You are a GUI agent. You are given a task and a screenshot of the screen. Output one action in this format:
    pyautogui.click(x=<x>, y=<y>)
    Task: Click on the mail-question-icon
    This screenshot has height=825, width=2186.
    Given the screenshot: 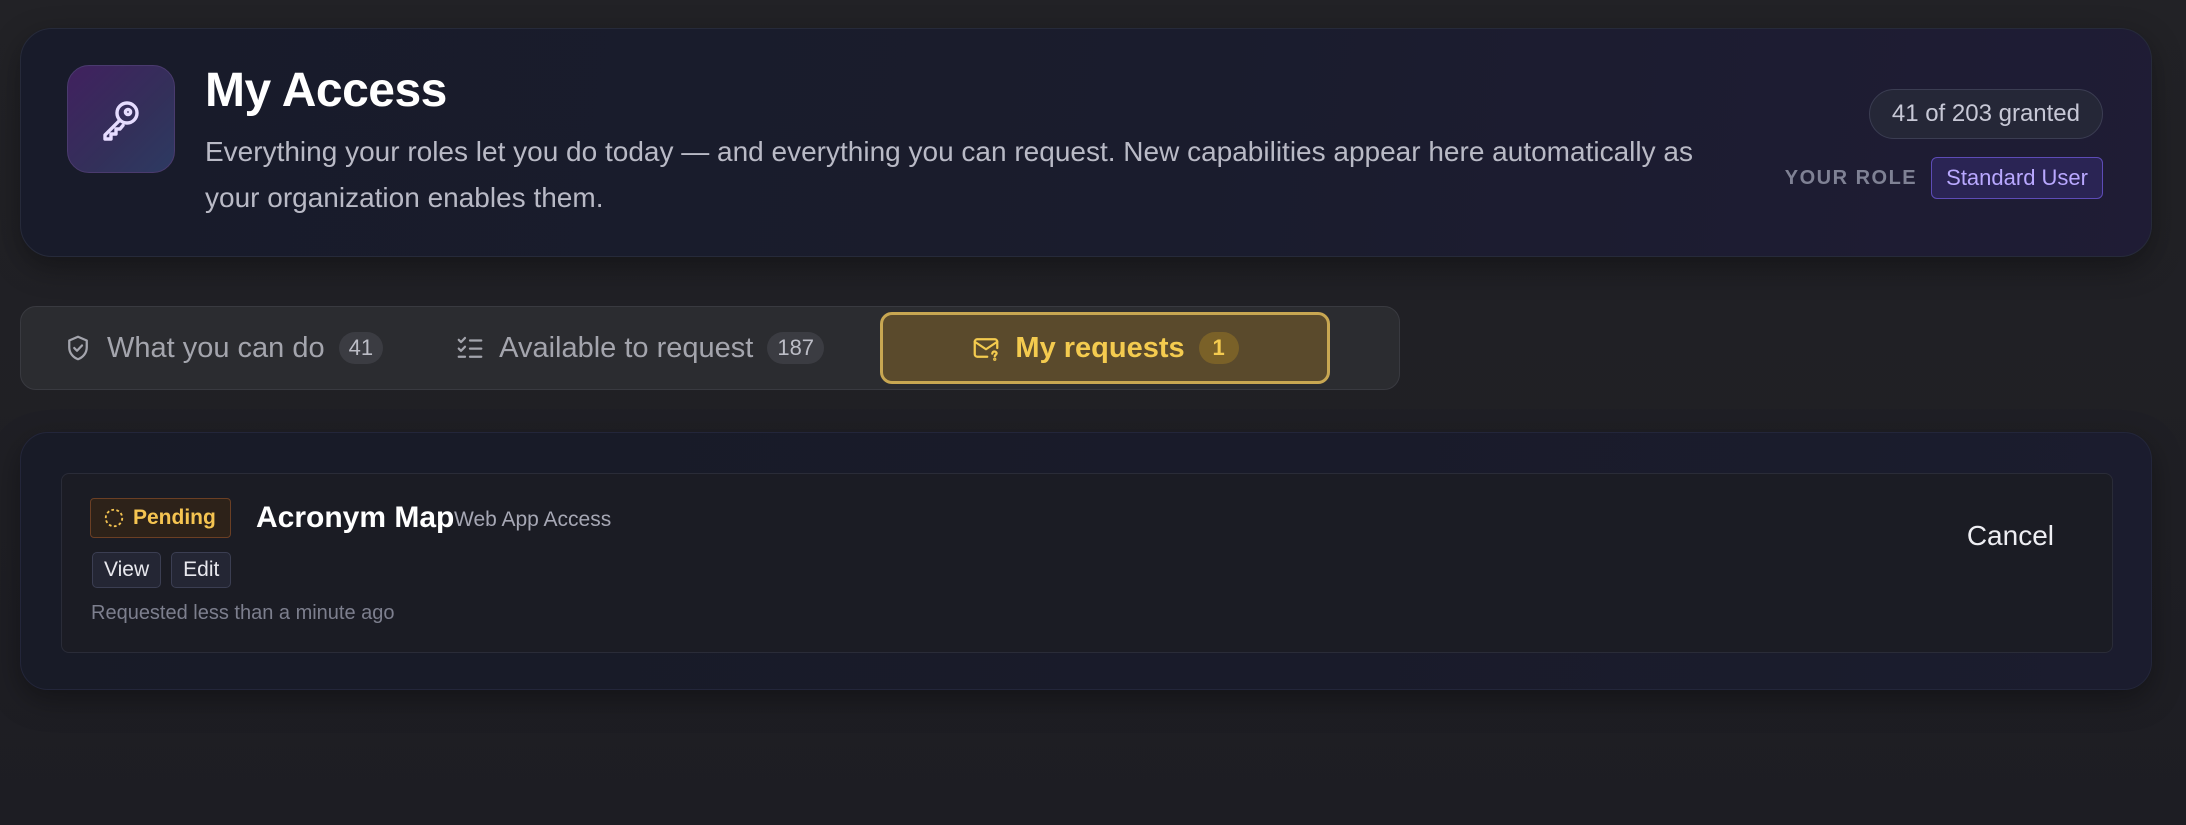 What is the action you would take?
    pyautogui.click(x=986, y=349)
    